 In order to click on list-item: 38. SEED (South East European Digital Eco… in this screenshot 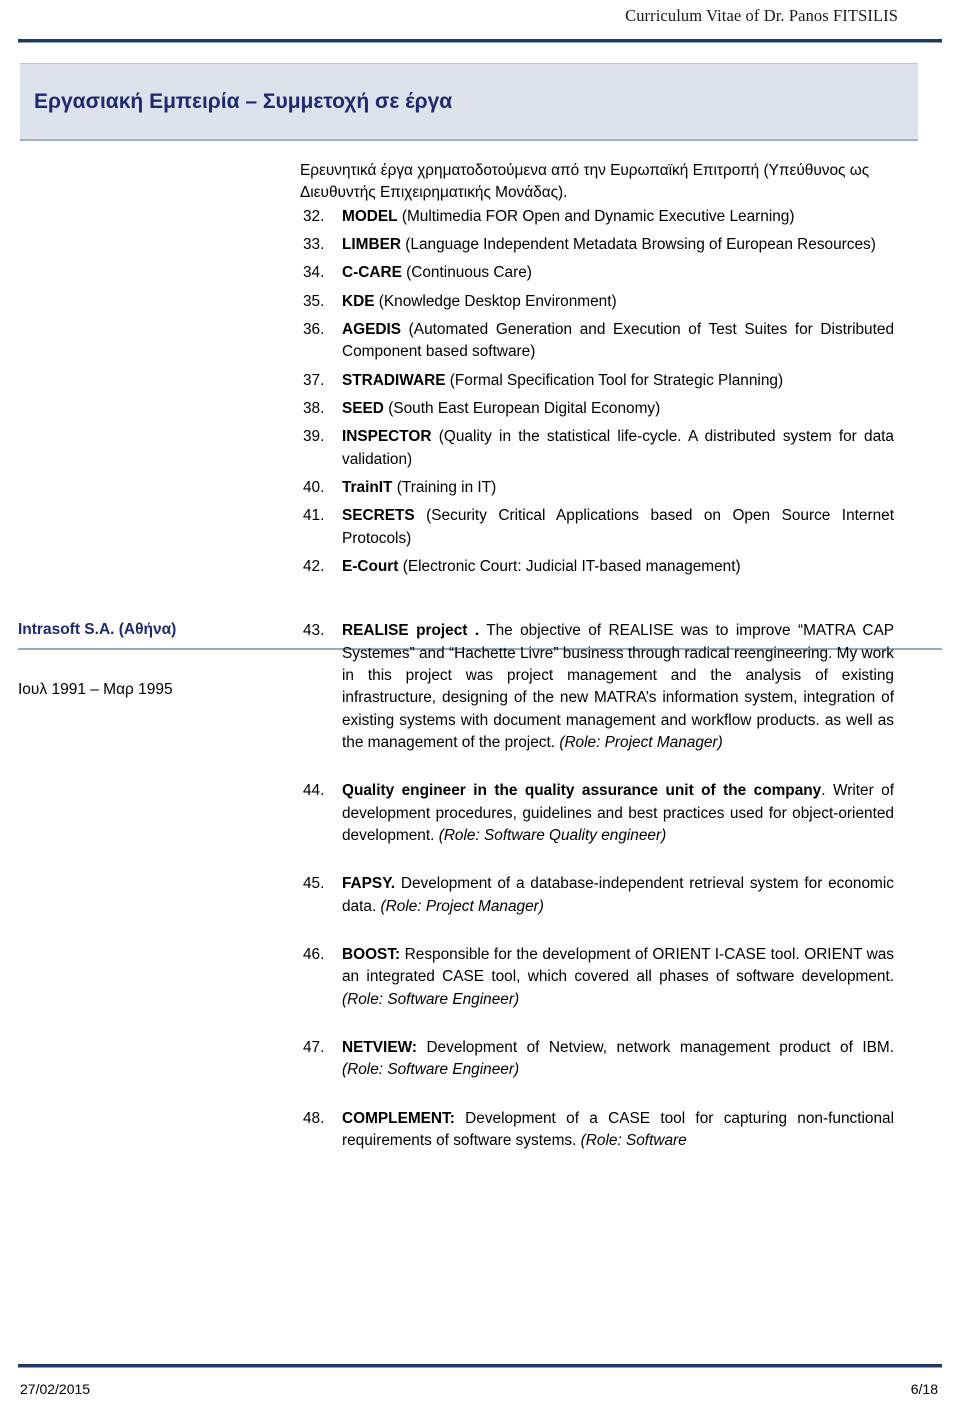, I will do `click(597, 409)`.